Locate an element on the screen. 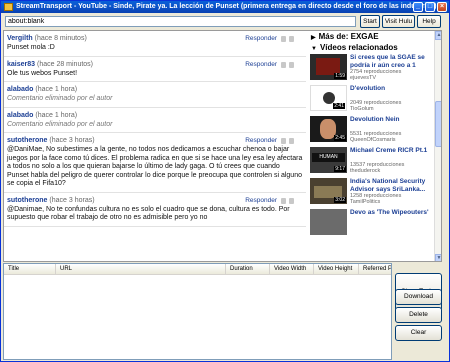  delete-button: Delete is located at coordinates (418, 315).